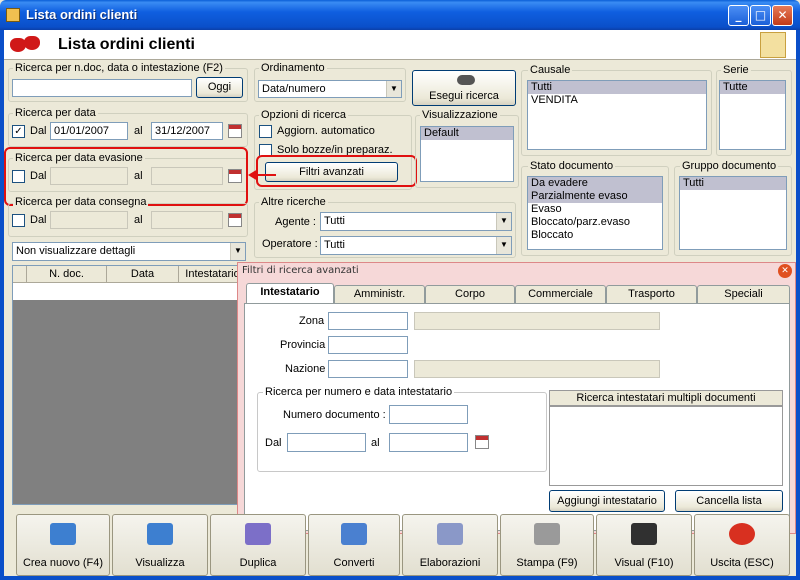 The image size is (800, 580). I want to click on ricerca-data-checkbox: ✓, so click(18, 131).